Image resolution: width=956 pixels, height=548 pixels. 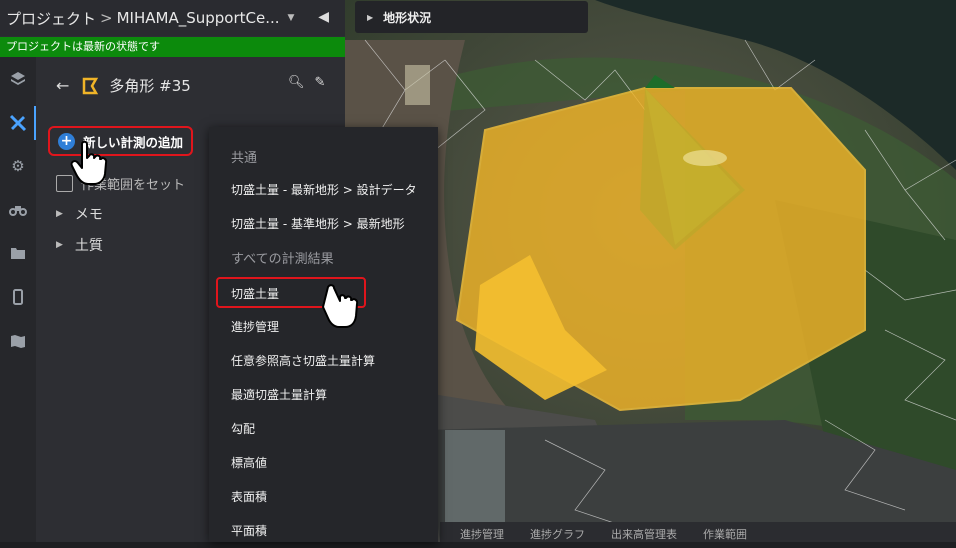 What do you see at coordinates (18, 210) in the screenshot?
I see `drone-icon` at bounding box center [18, 210].